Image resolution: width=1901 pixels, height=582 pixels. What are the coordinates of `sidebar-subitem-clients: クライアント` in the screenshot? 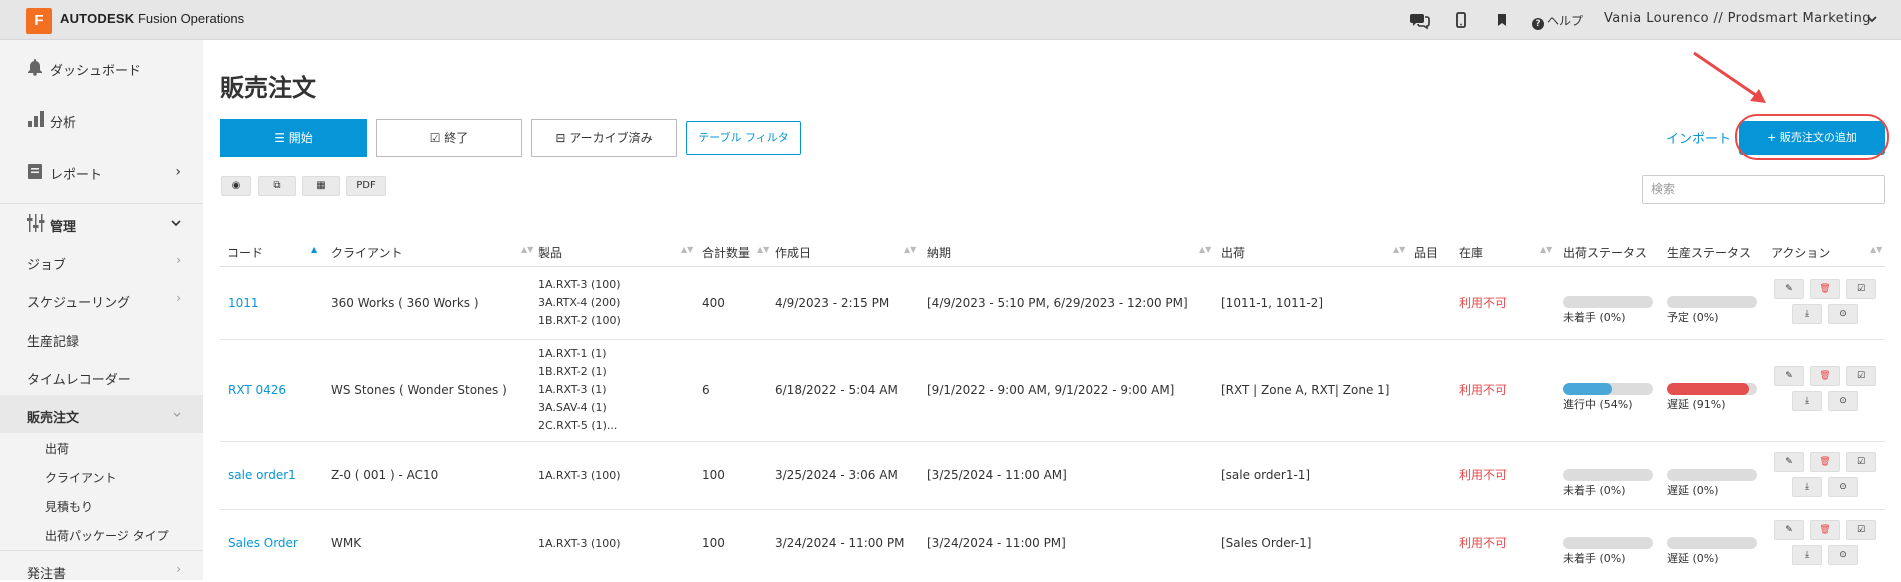 It's located at (81, 477).